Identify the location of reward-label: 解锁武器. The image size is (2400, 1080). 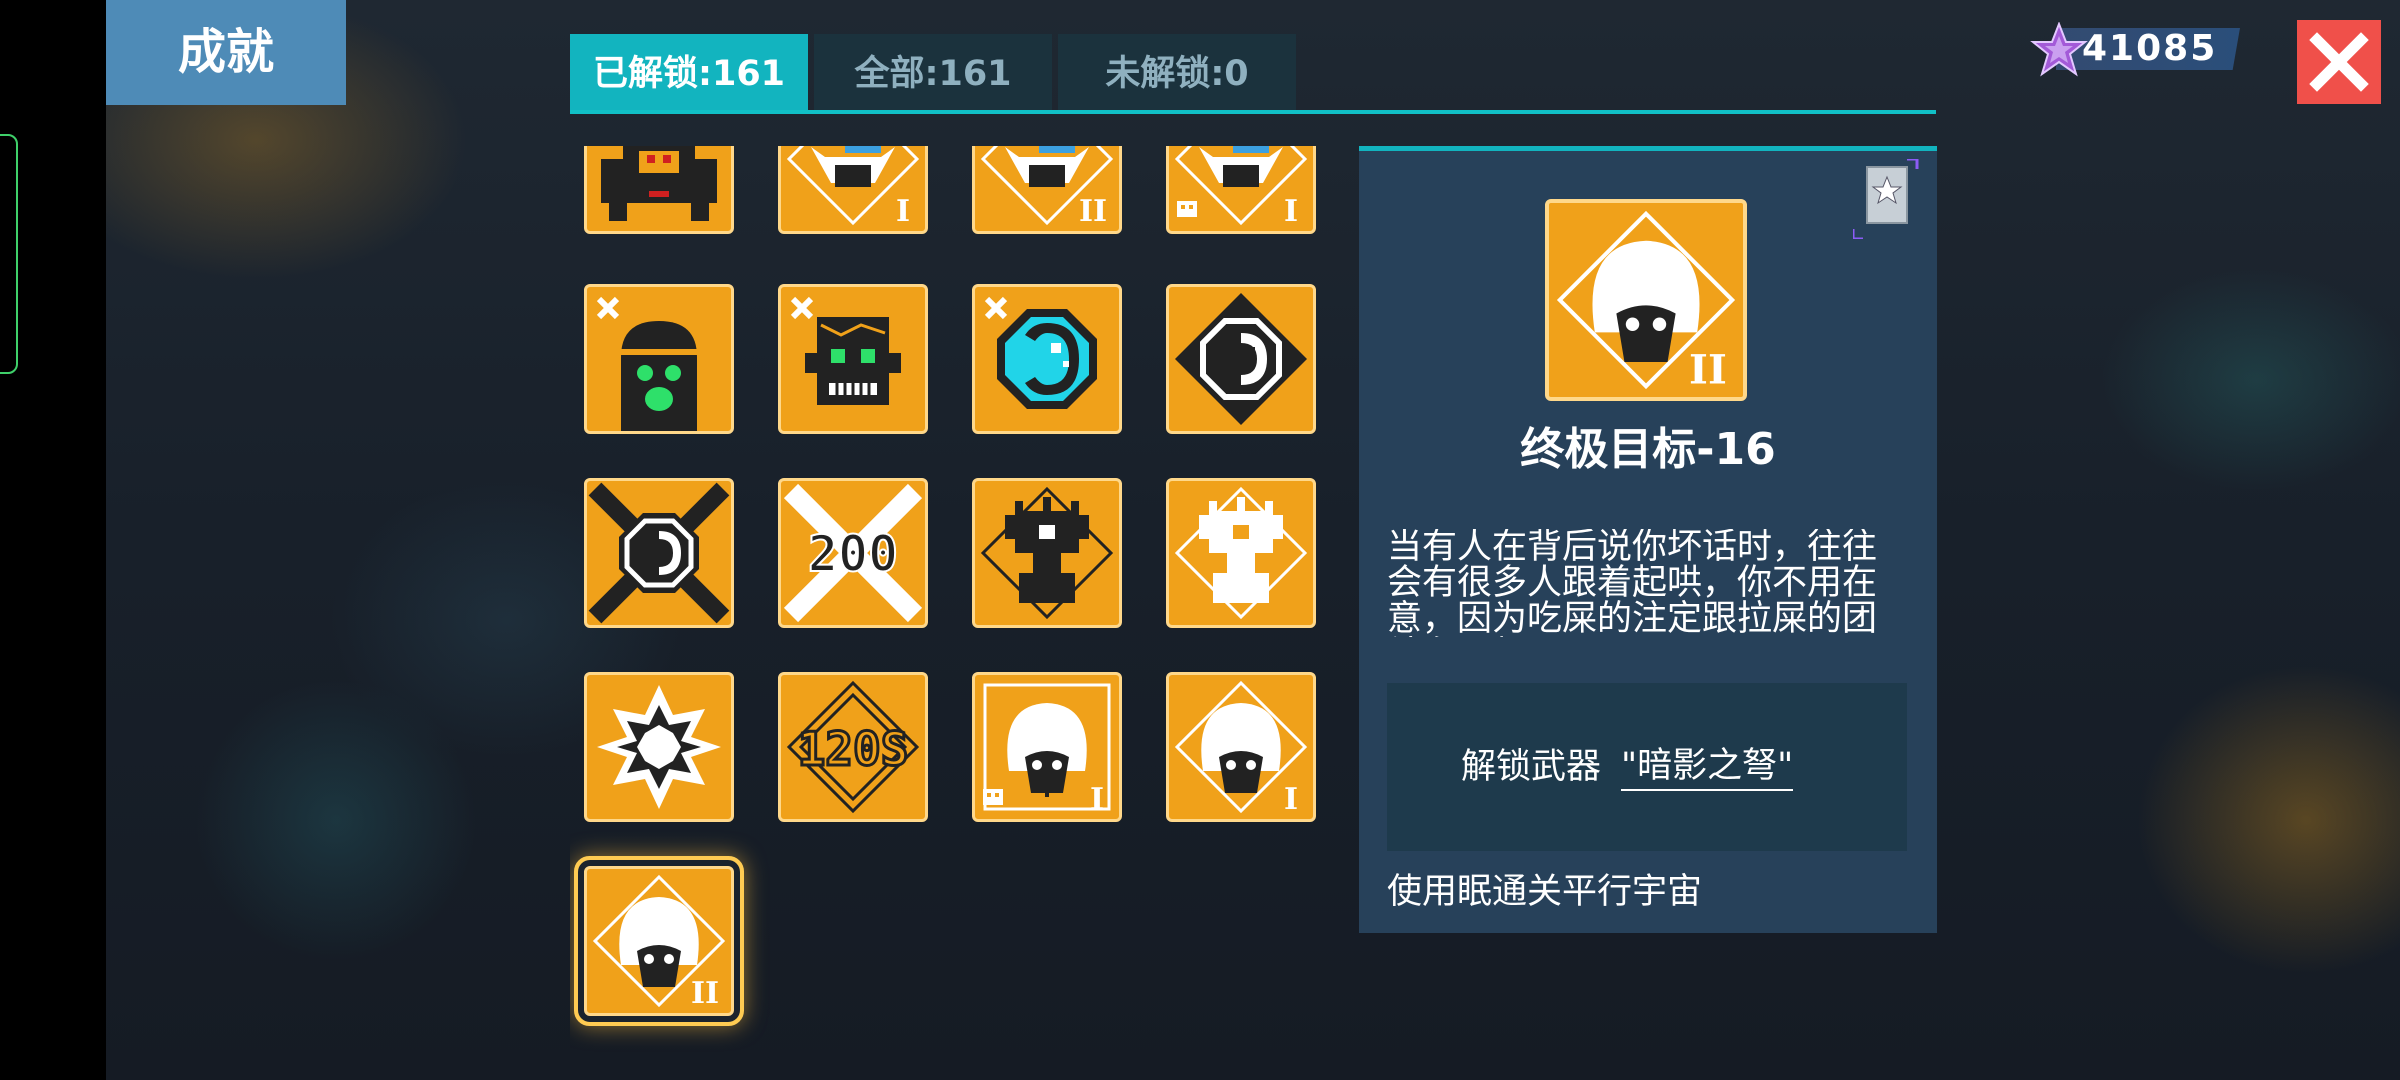
(1531, 767).